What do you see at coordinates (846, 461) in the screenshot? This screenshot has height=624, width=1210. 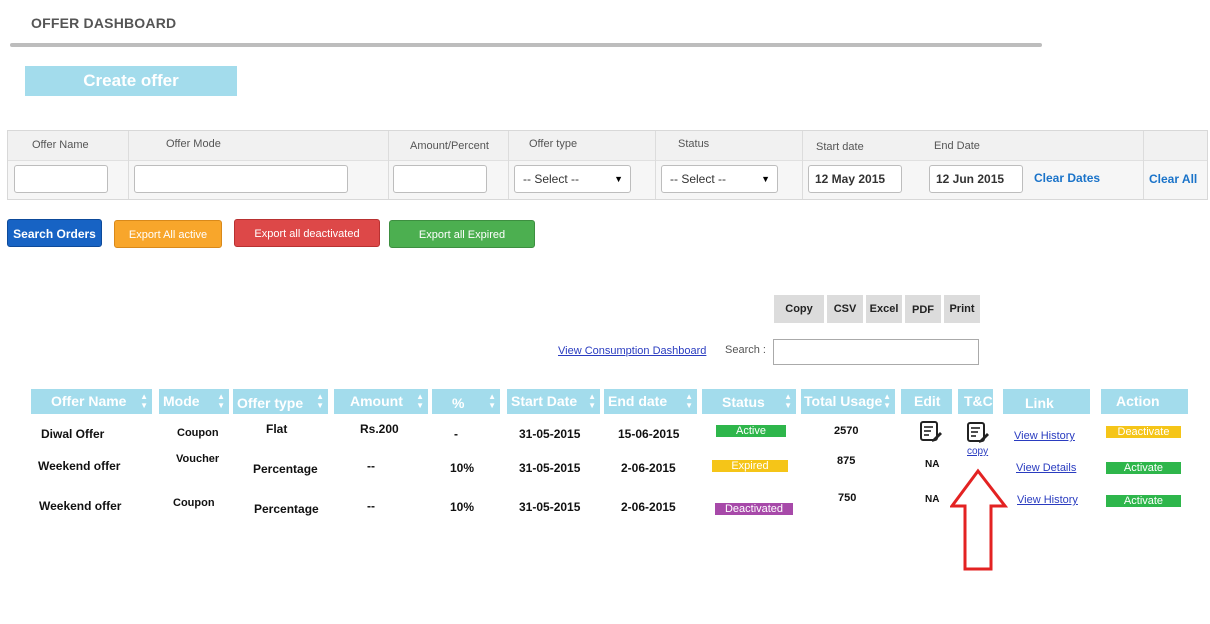 I see `total-usage-cell: 875` at bounding box center [846, 461].